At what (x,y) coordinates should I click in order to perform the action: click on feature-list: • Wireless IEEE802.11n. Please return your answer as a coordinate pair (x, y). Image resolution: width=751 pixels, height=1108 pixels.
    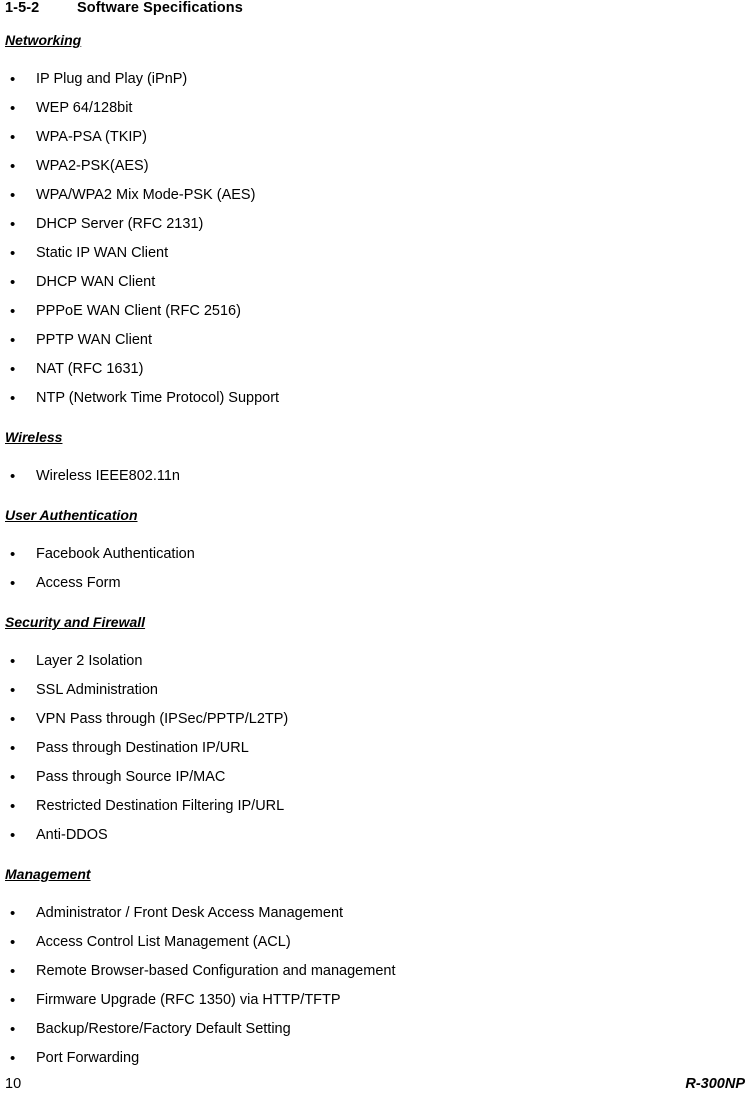
    Looking at the image, I should click on (375, 476).